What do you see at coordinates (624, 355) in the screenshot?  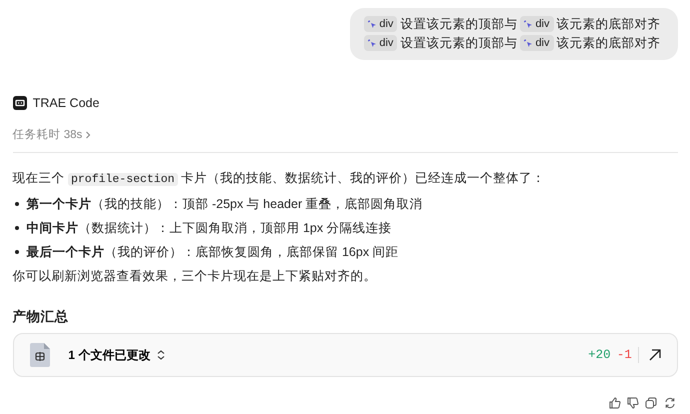 I see `lines-removed: -1` at bounding box center [624, 355].